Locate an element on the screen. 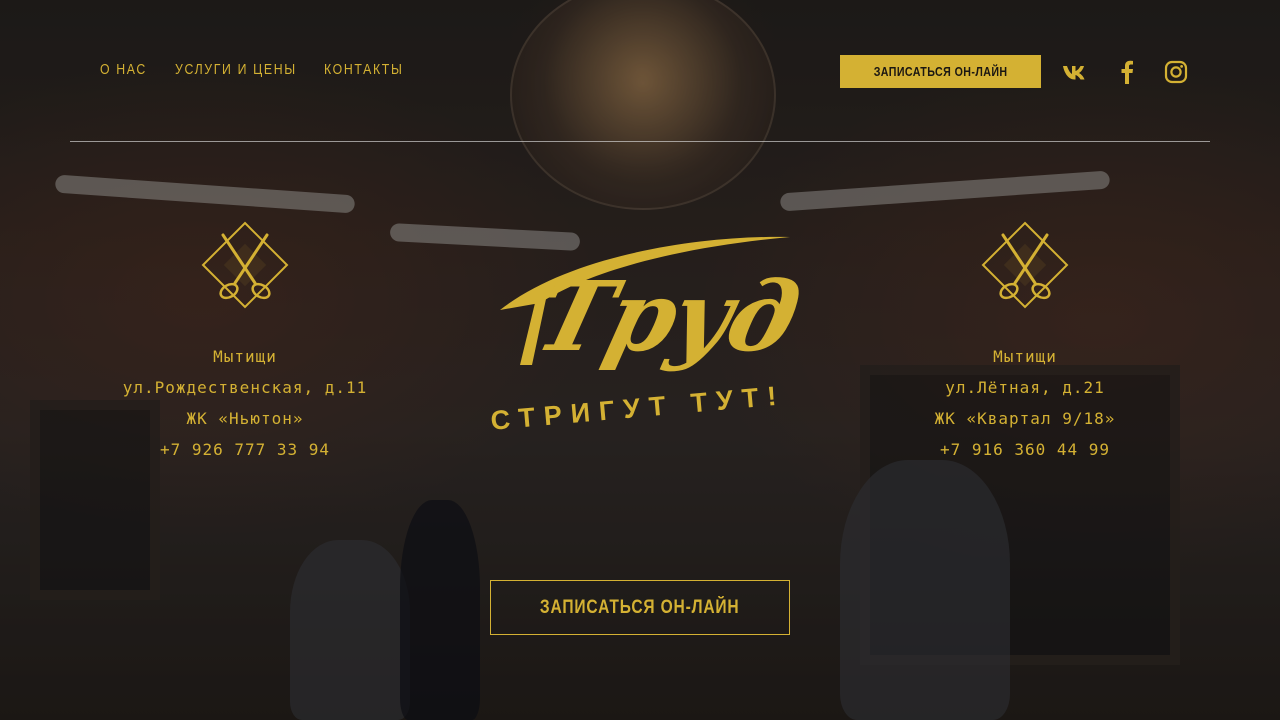  instagram-icon is located at coordinates (1176, 72).